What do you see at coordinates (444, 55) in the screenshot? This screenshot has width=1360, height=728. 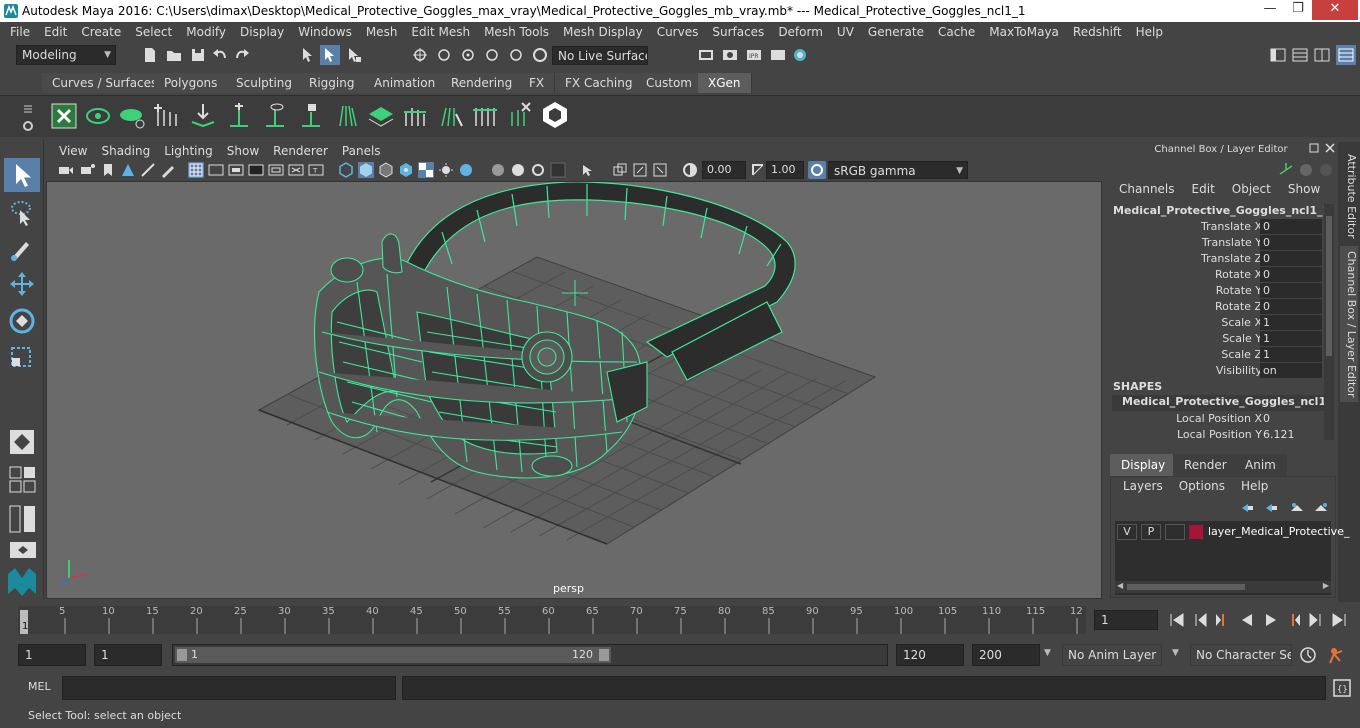 I see `snap-curve-icon` at bounding box center [444, 55].